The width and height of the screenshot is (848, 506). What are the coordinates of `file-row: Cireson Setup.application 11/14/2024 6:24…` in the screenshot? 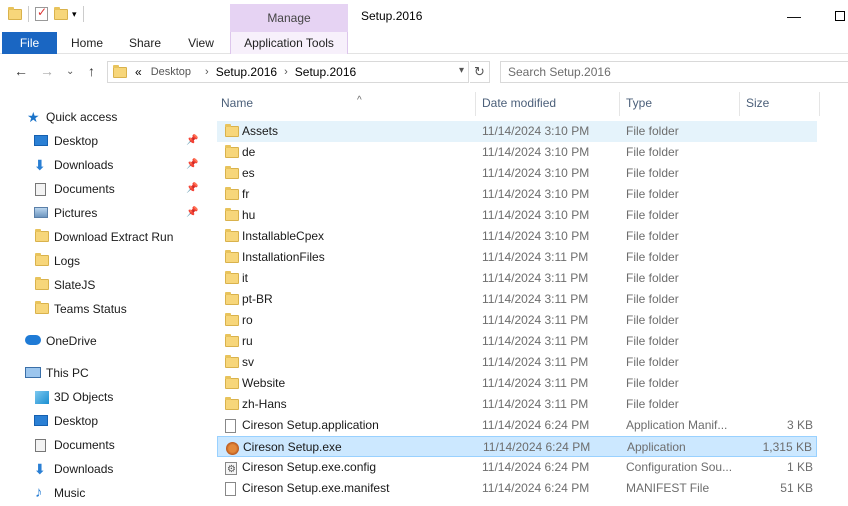 It's located at (517, 425).